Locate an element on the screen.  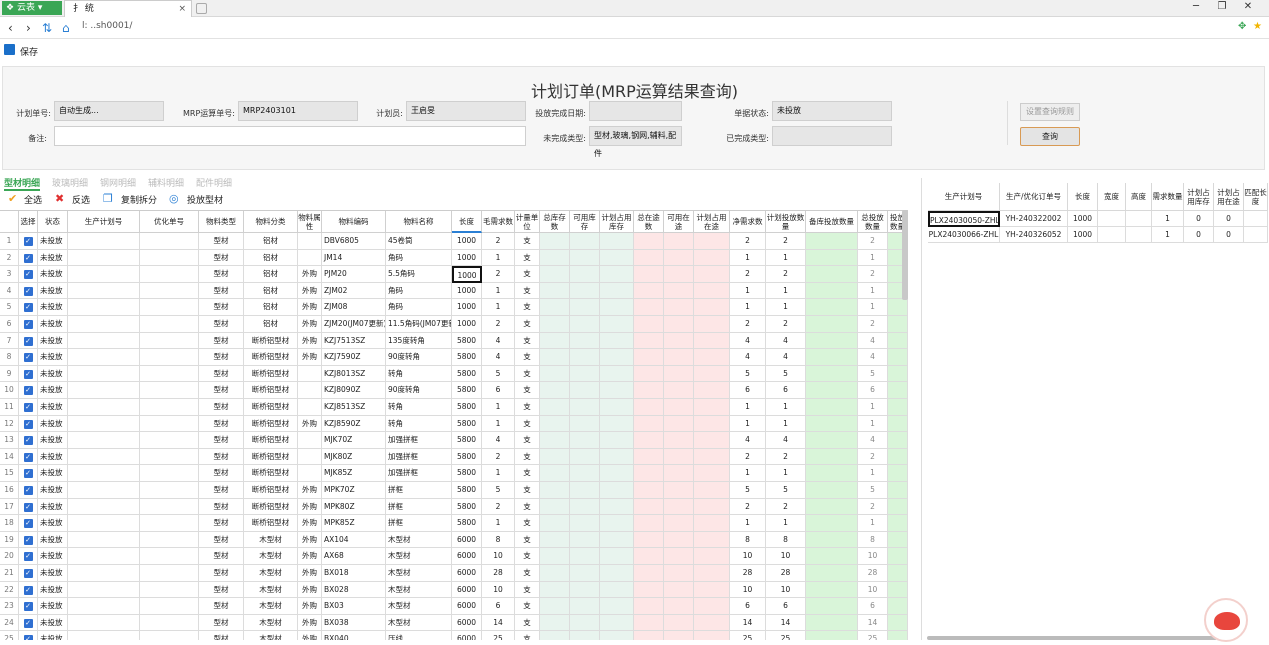
detail-cell: PLX24030050-ZHL is located at coordinates (964, 219).